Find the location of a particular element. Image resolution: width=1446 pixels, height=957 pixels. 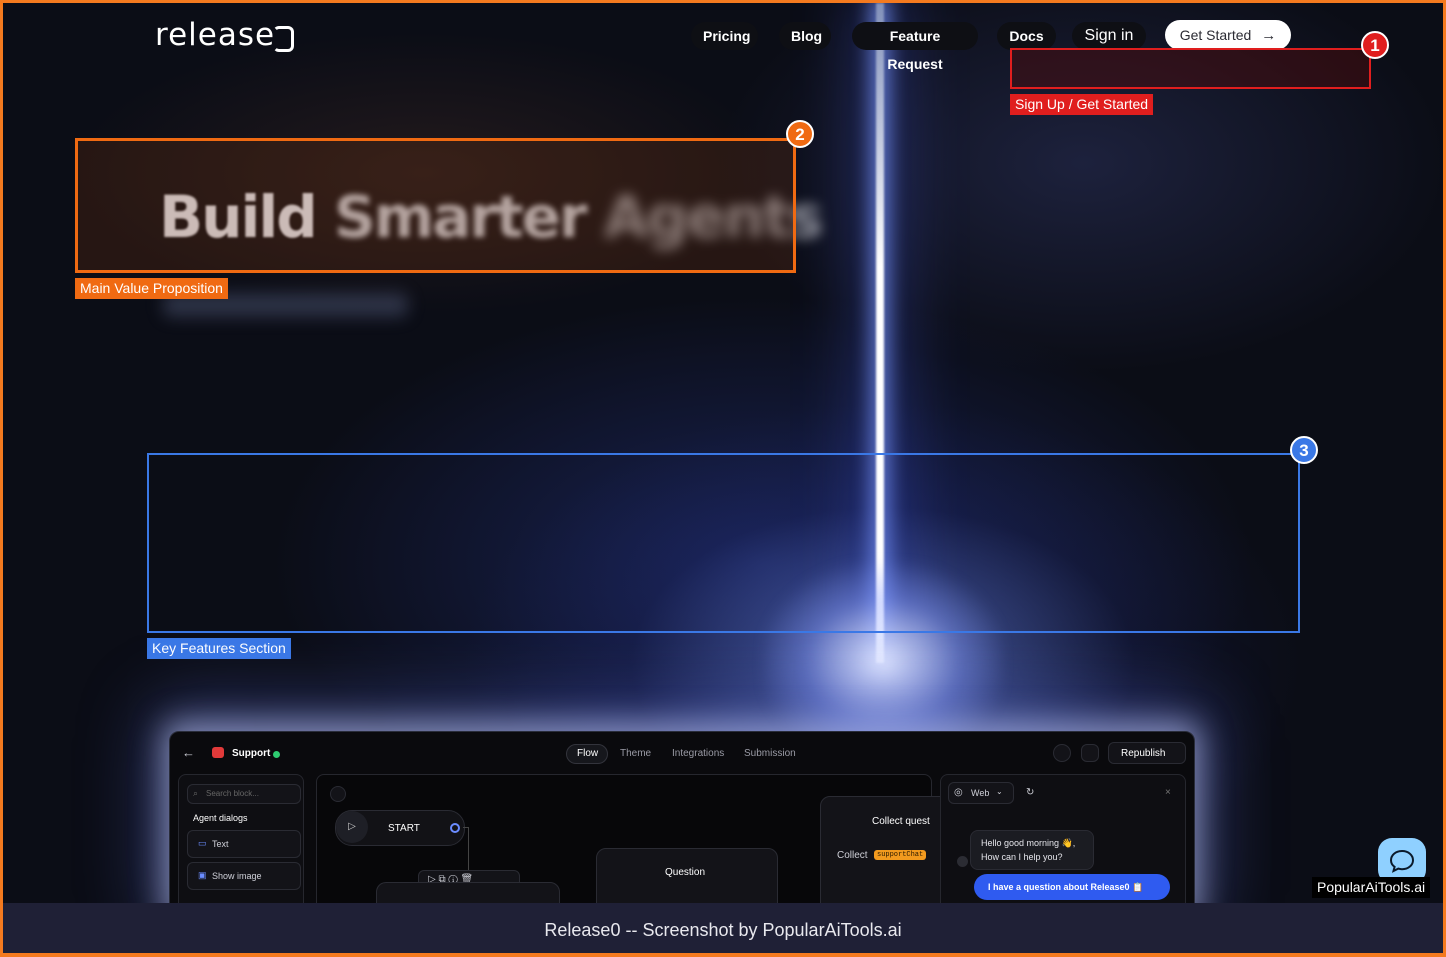

bot-avatar is located at coordinates (962, 861).